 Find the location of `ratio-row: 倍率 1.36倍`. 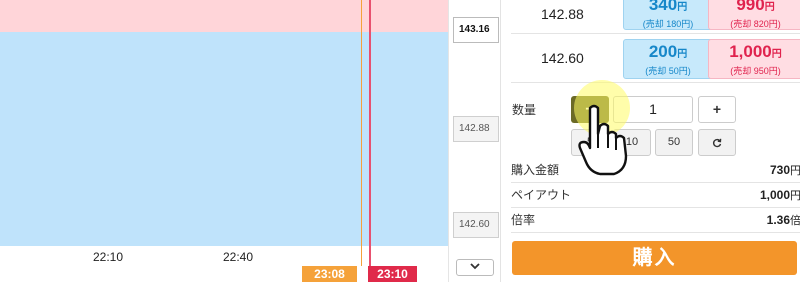

ratio-row: 倍率 1.36倍 is located at coordinates (655, 221).